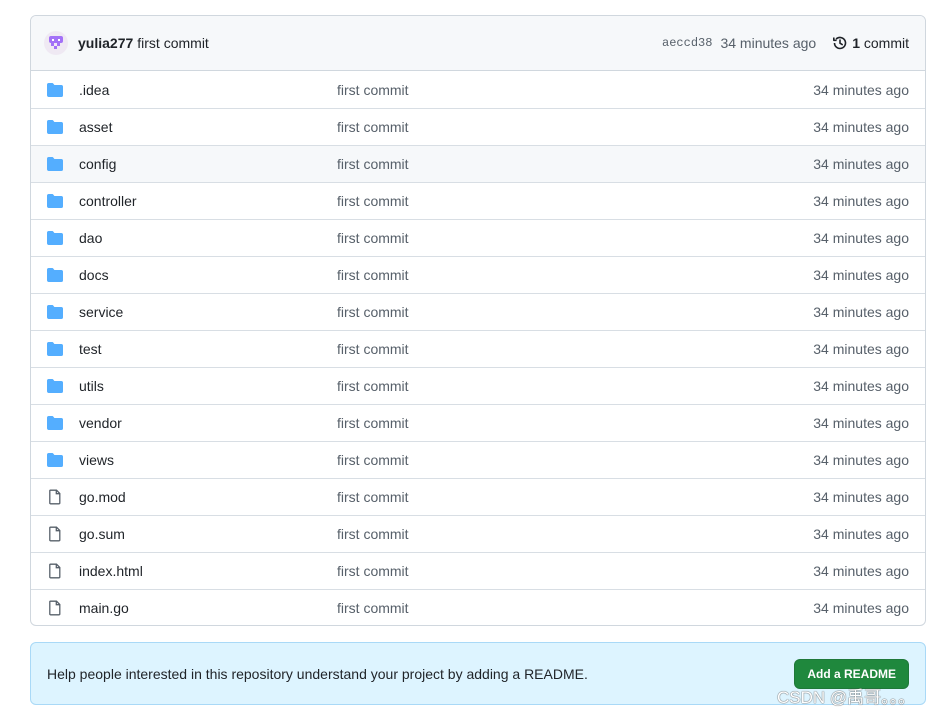 The width and height of the screenshot is (951, 712). What do you see at coordinates (208, 201) in the screenshot?
I see `file-name-link: controller` at bounding box center [208, 201].